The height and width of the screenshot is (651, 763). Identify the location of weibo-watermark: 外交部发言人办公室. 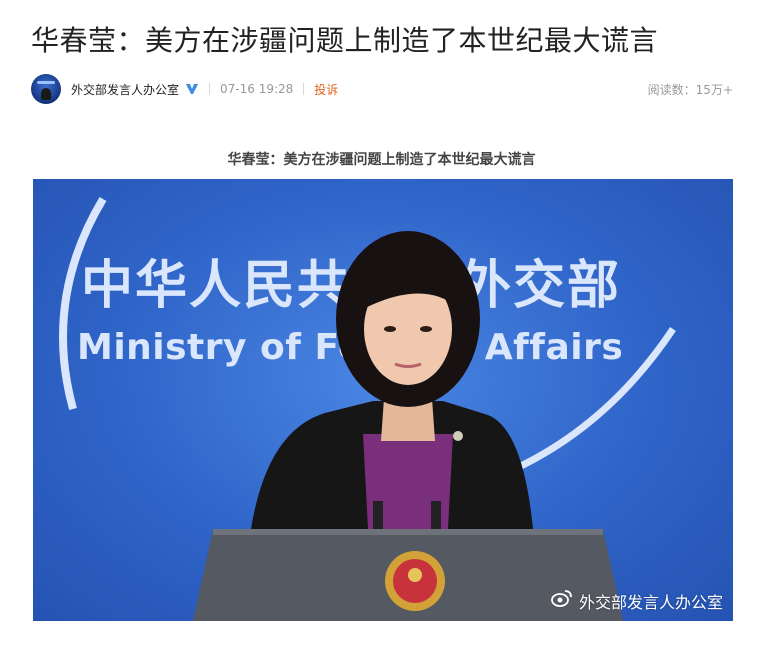
(637, 601).